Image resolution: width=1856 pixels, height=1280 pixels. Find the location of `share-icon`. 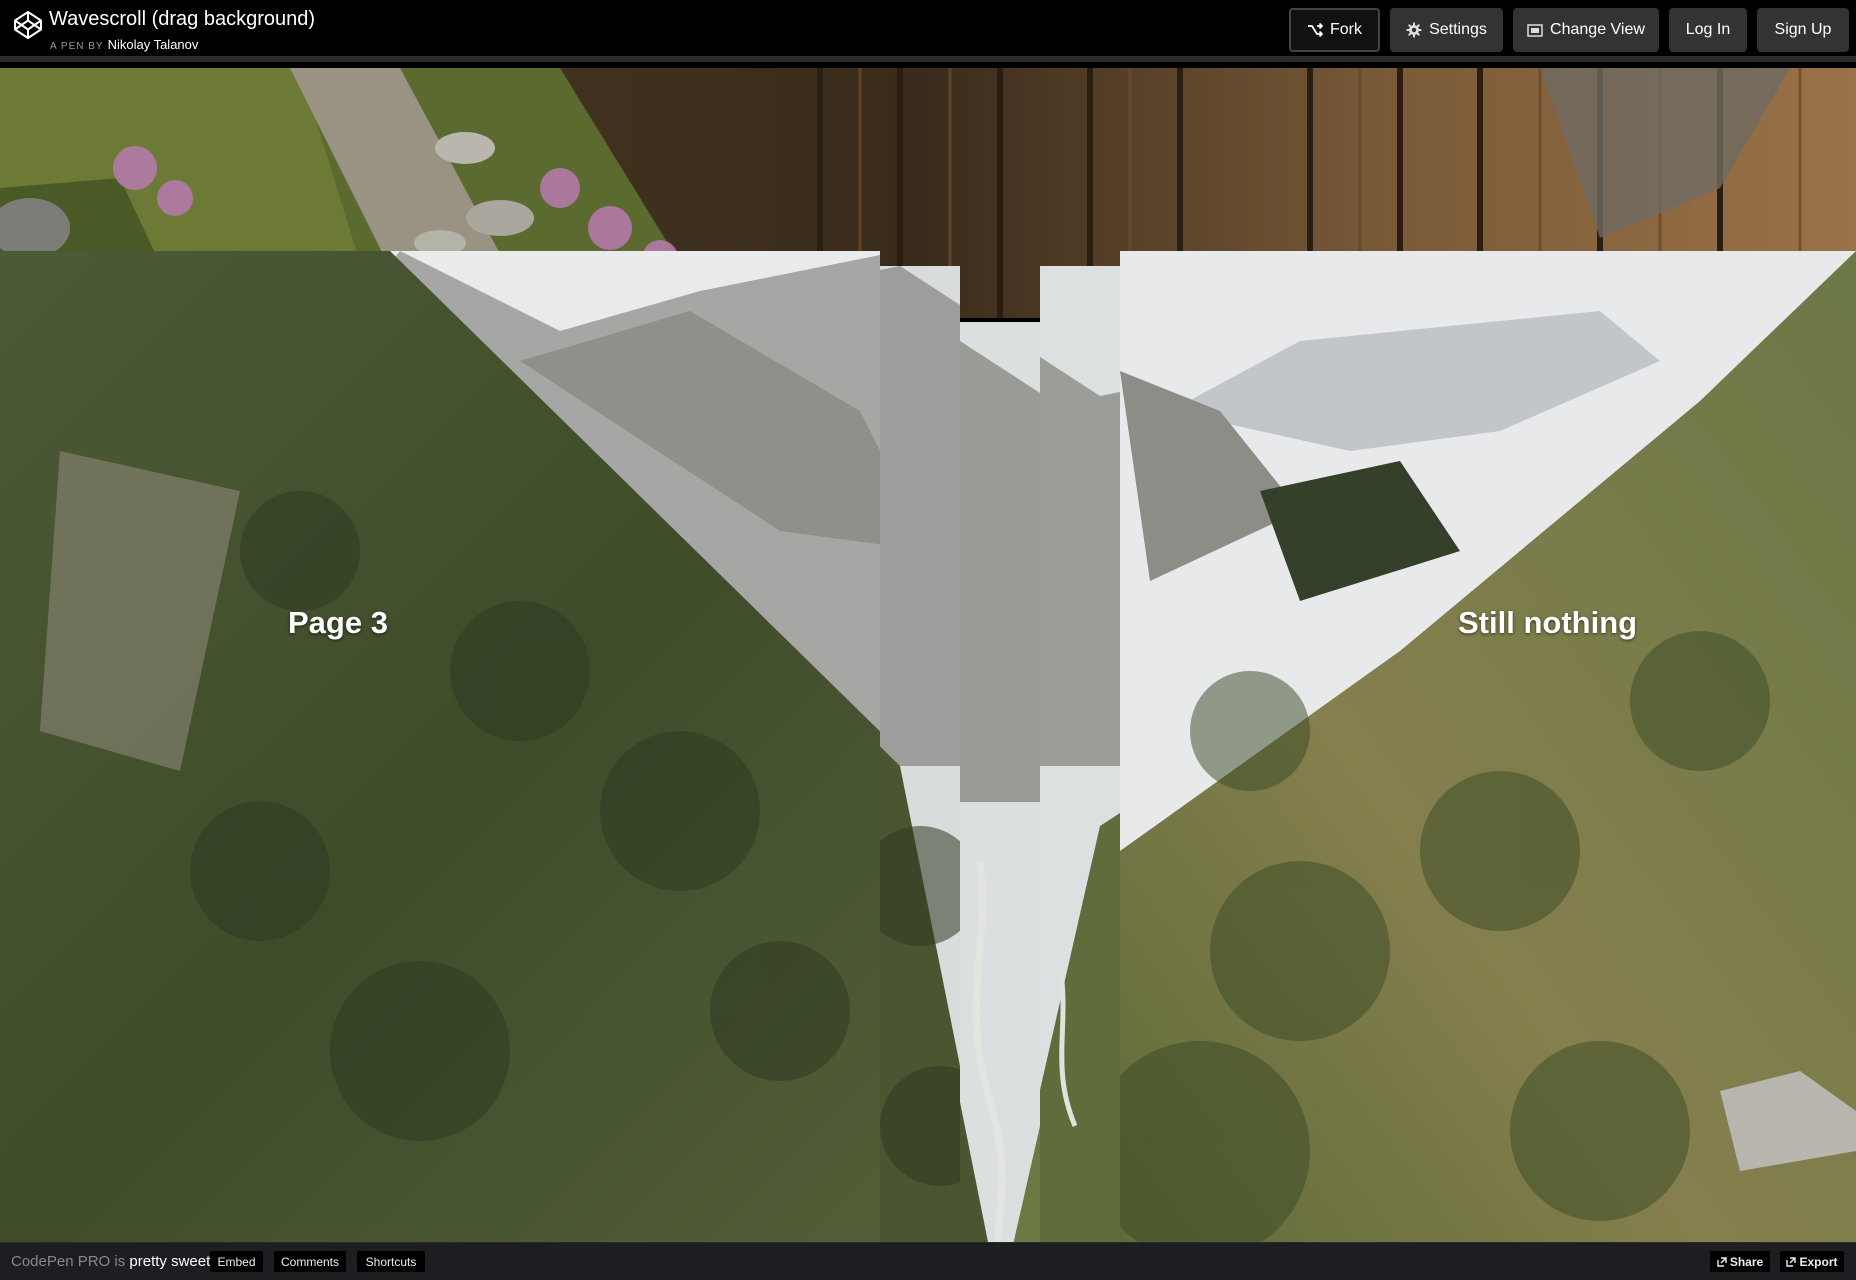

share-icon is located at coordinates (1722, 1261).